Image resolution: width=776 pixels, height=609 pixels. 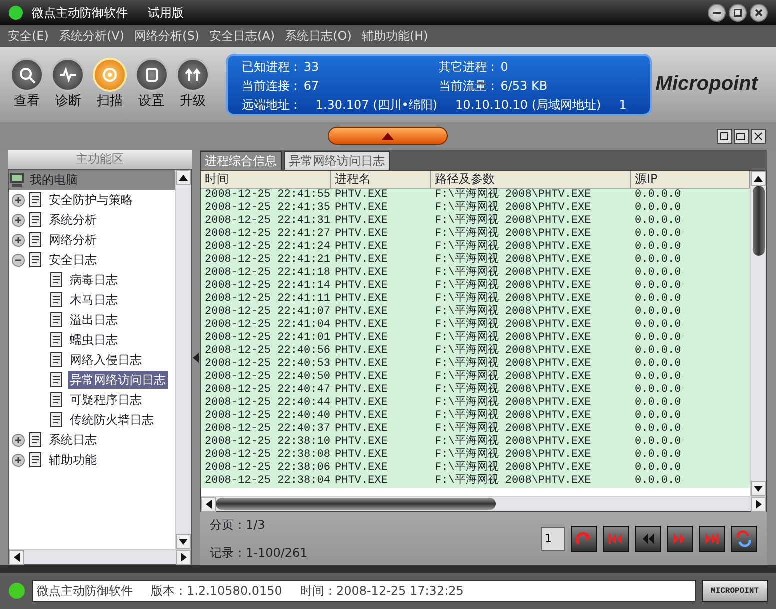 I want to click on tree-item: 病毒日志, so click(x=94, y=280).